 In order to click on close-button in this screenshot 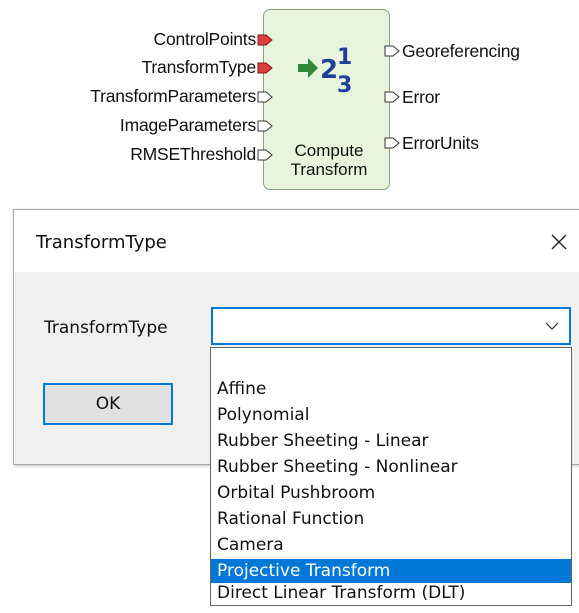, I will do `click(559, 242)`.